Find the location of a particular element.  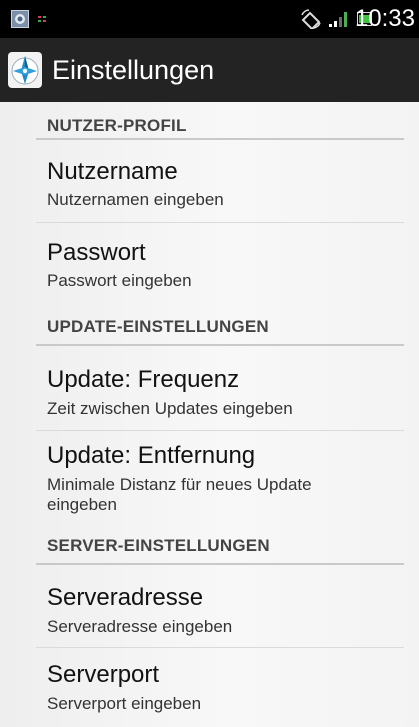

rotation-icon is located at coordinates (311, 19).